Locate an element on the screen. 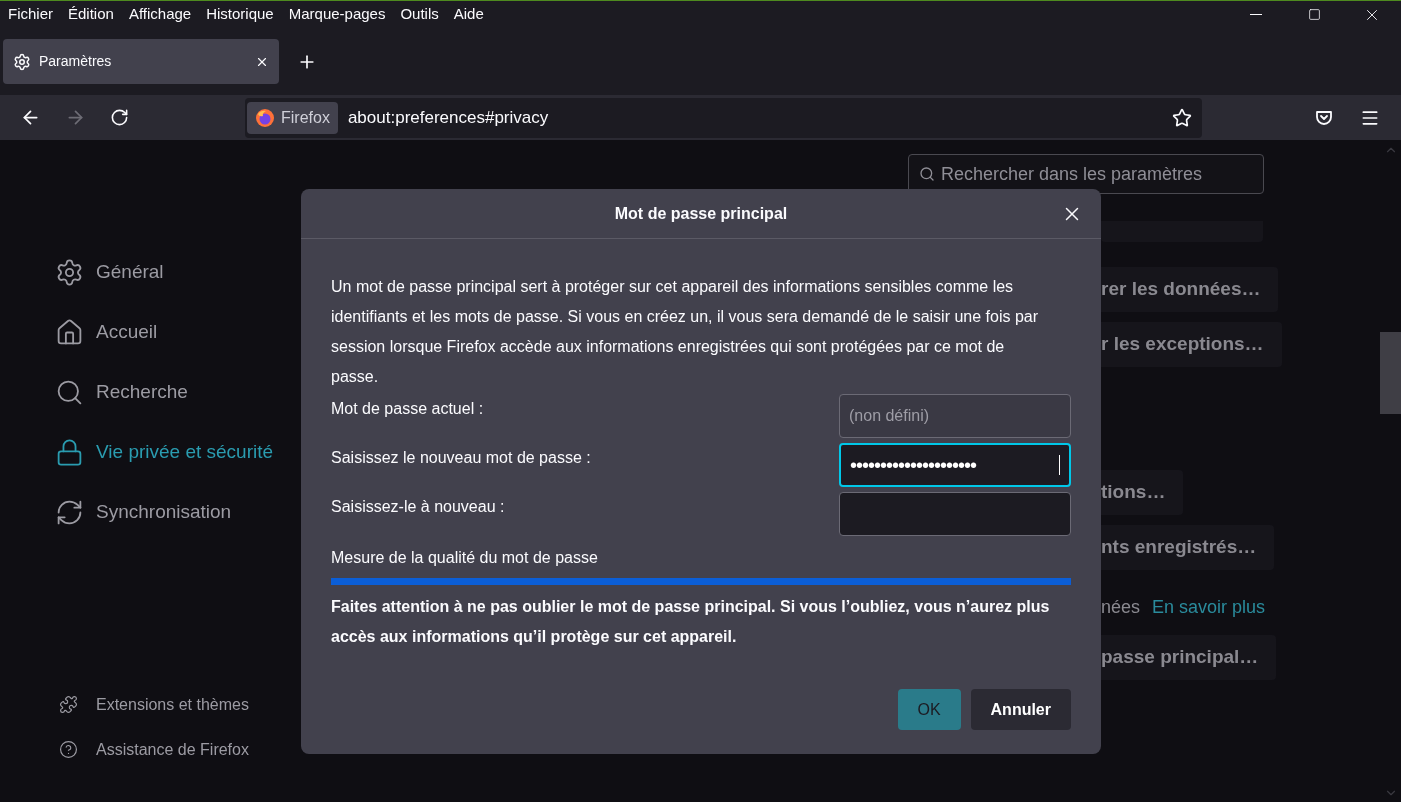  menu-item: Outils is located at coordinates (419, 14).